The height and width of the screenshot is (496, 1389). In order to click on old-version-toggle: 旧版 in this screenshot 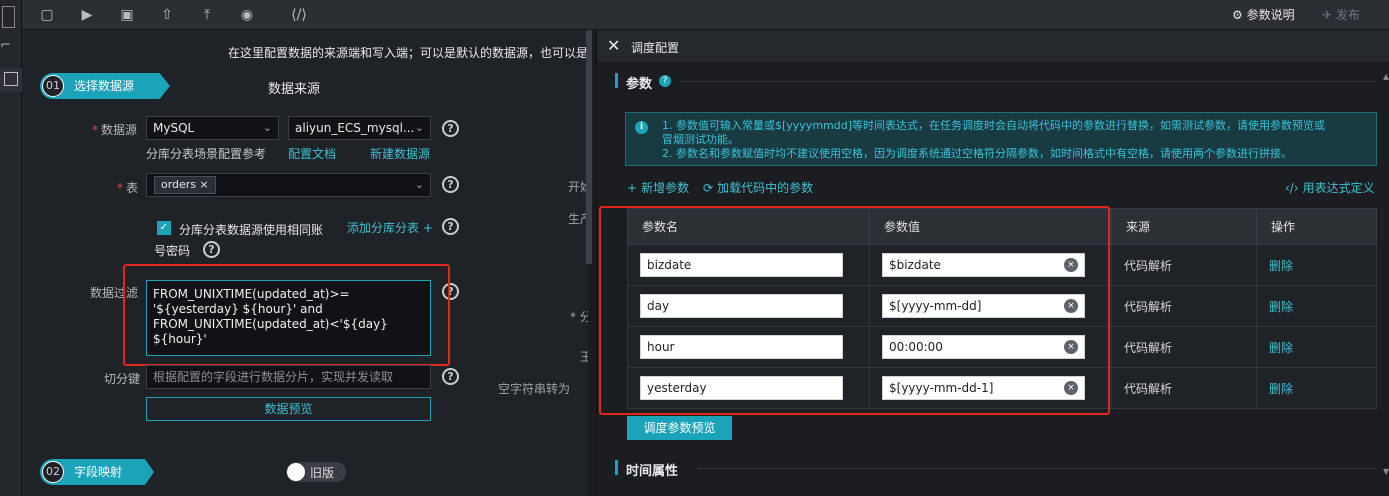, I will do `click(316, 472)`.